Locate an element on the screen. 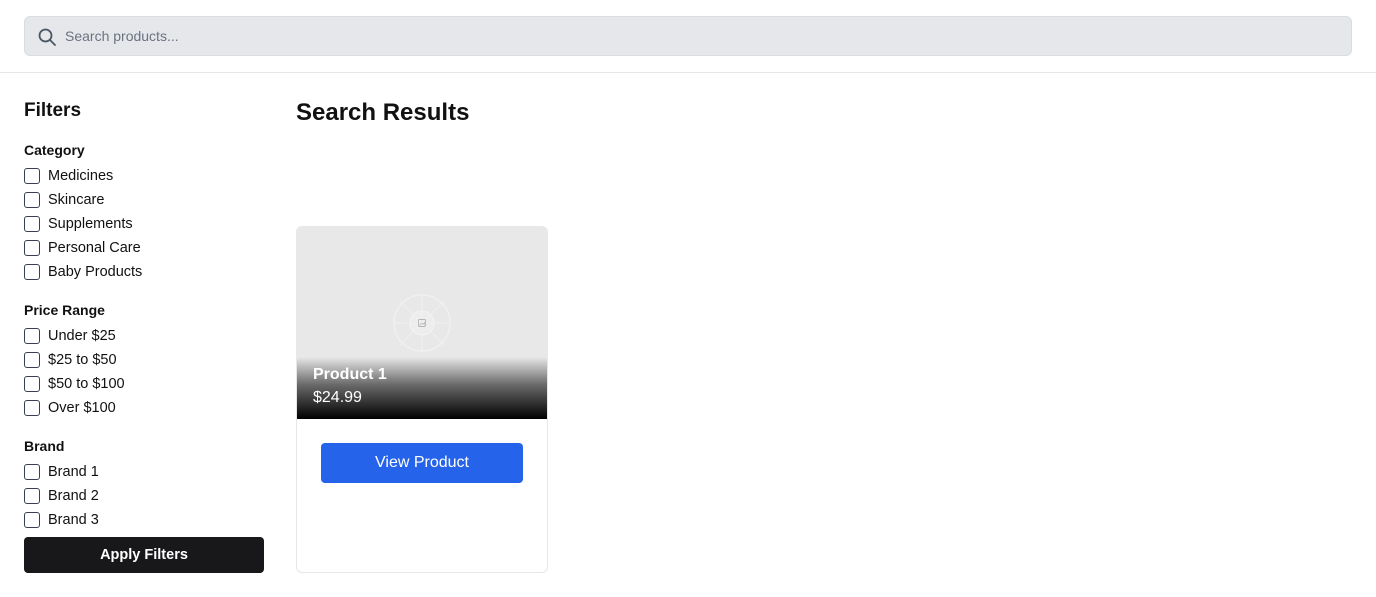 This screenshot has width=1376, height=597. filters-title: Filters is located at coordinates (53, 110).